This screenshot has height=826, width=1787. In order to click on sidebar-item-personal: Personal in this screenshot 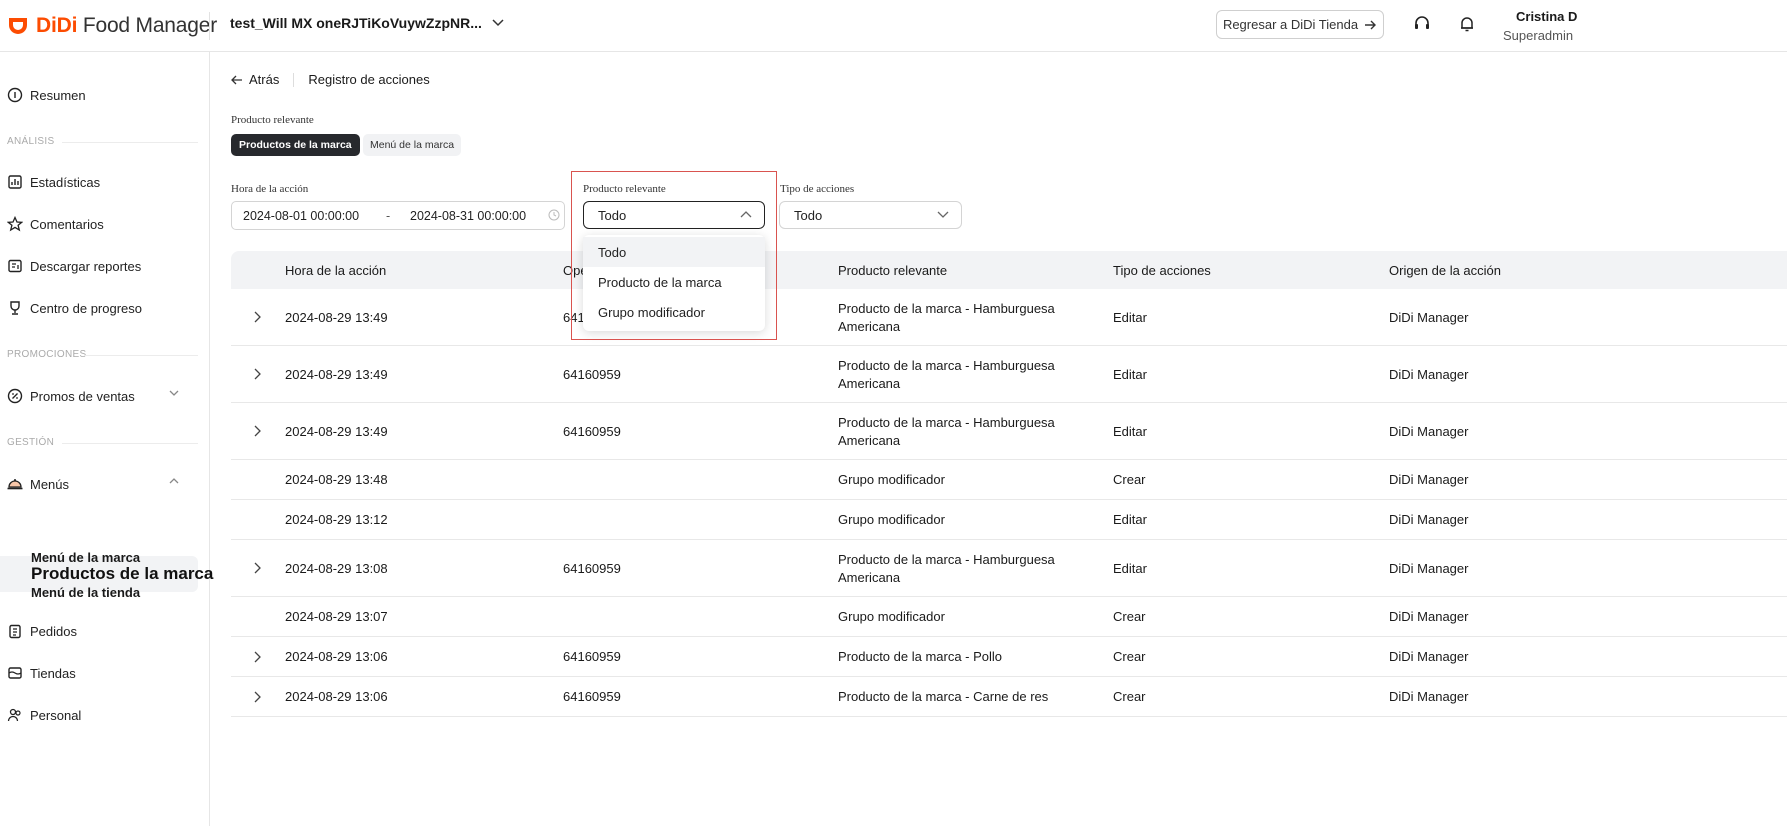, I will do `click(105, 715)`.